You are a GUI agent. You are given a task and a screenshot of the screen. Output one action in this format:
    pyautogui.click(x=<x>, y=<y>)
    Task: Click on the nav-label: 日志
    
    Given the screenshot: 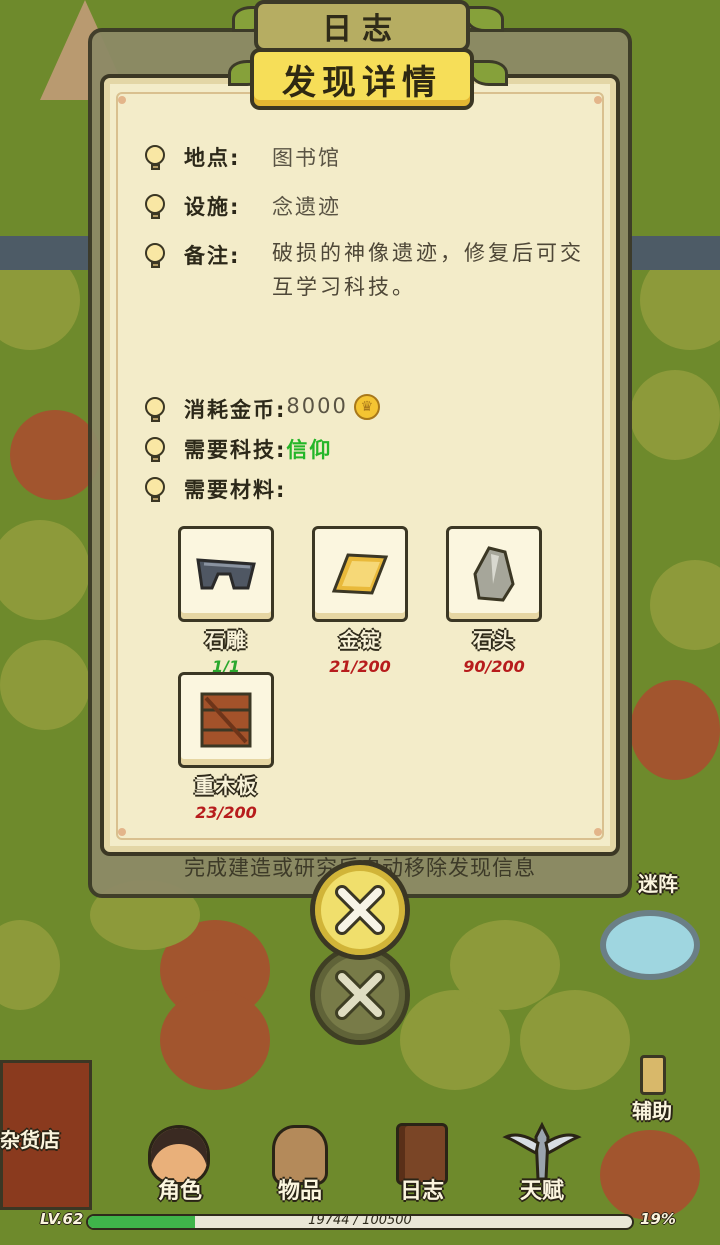 What is the action you would take?
    pyautogui.click(x=421, y=1191)
    